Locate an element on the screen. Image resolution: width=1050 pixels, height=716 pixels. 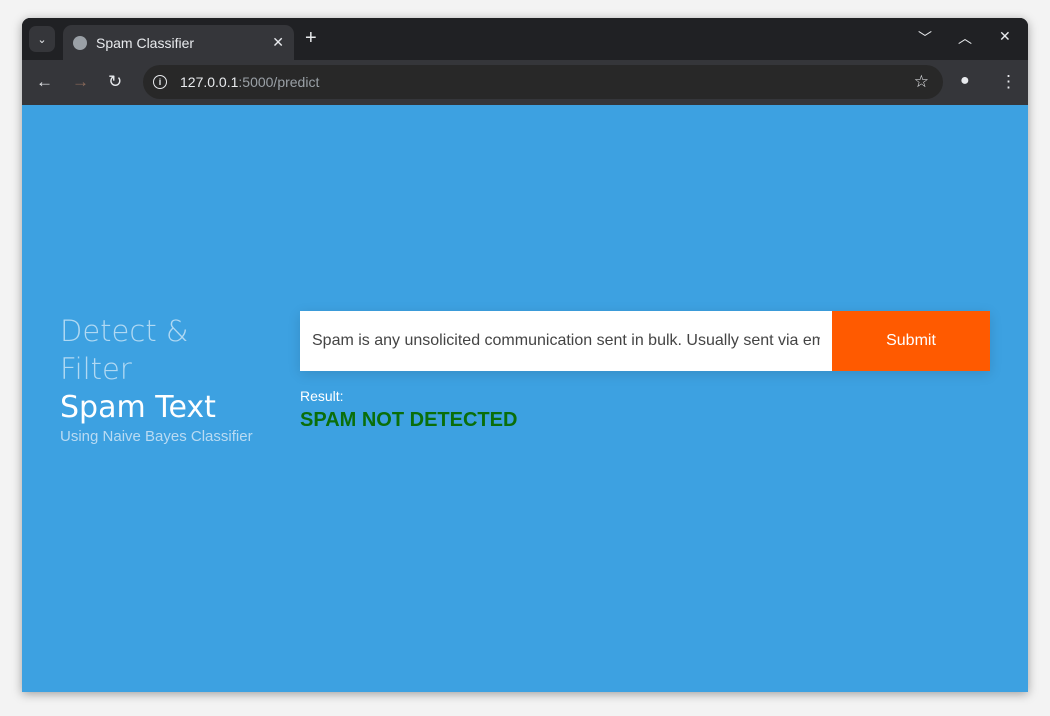
message-input is located at coordinates (566, 341).